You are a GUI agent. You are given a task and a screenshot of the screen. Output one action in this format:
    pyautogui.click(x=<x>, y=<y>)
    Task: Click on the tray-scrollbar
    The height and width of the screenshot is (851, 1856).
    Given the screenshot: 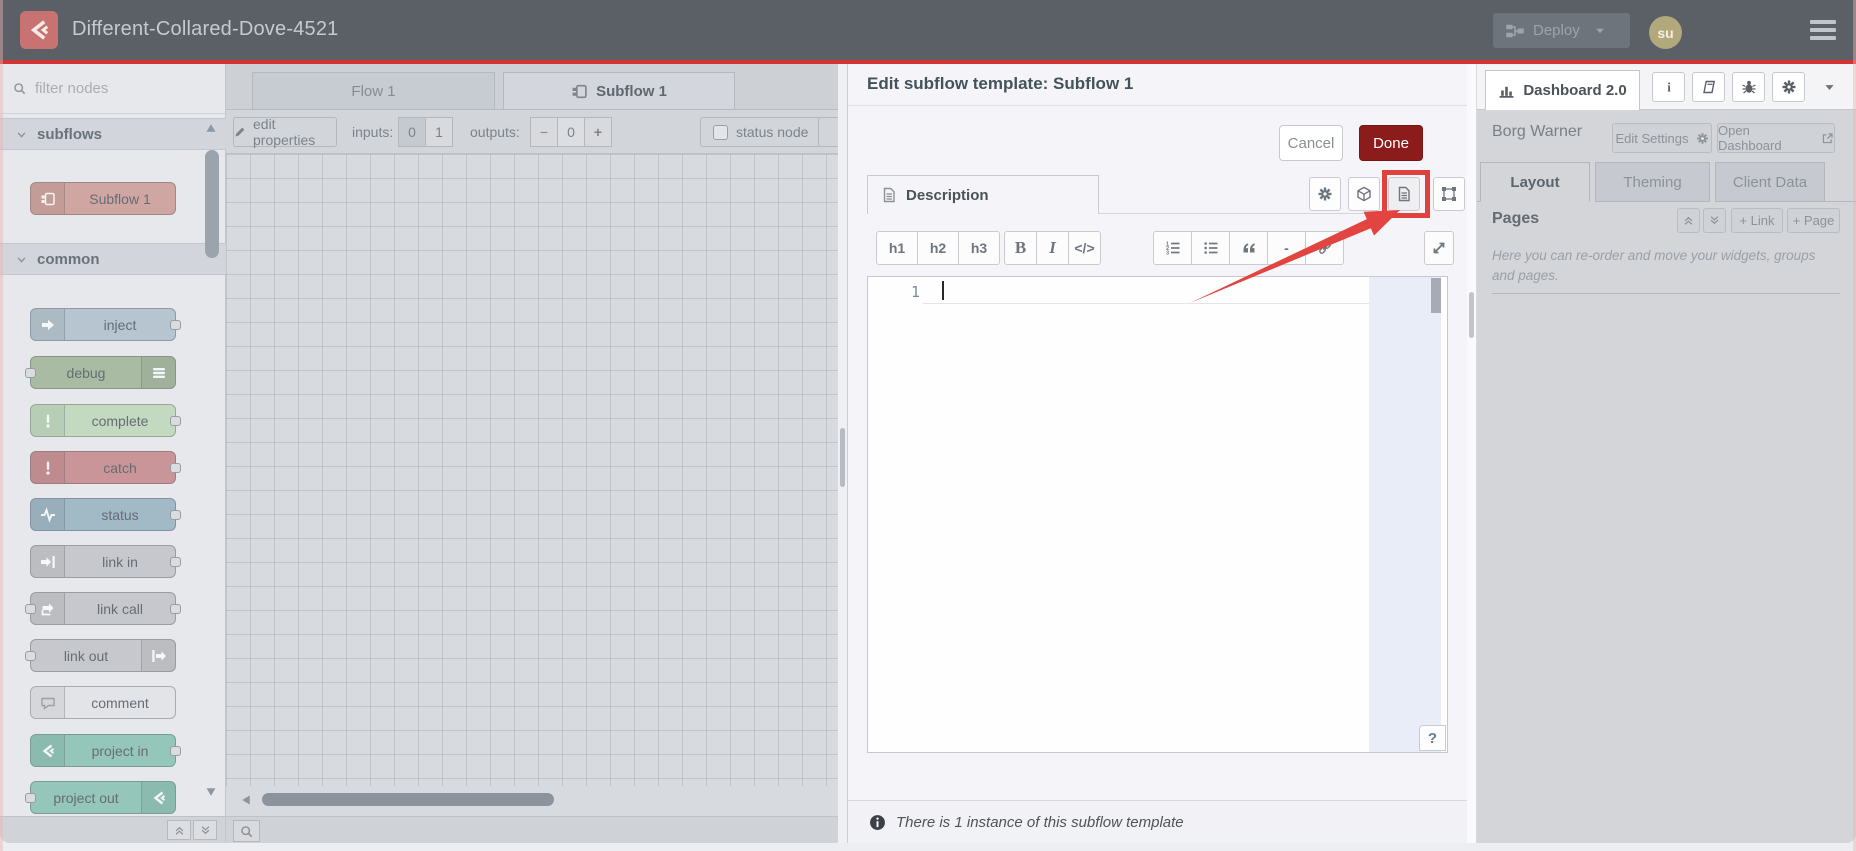 What is the action you would take?
    pyautogui.click(x=1472, y=453)
    